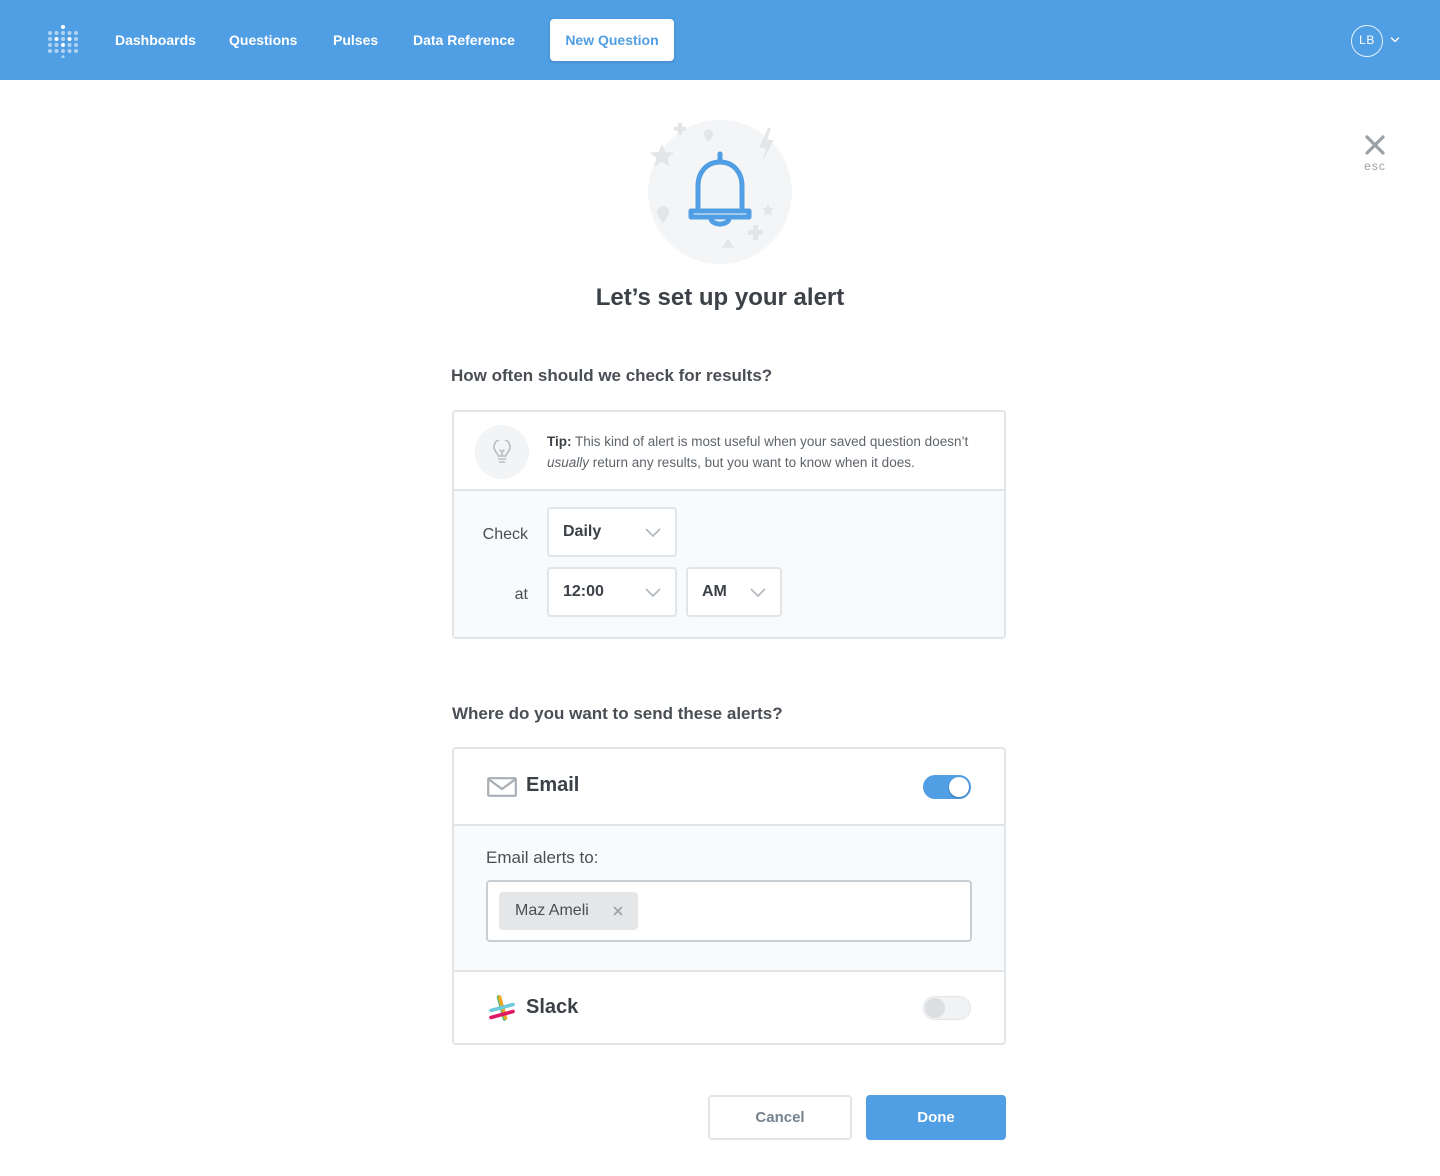 The width and height of the screenshot is (1440, 1176). What do you see at coordinates (612, 375) in the screenshot?
I see `schedule-heading: How often should we check for results?` at bounding box center [612, 375].